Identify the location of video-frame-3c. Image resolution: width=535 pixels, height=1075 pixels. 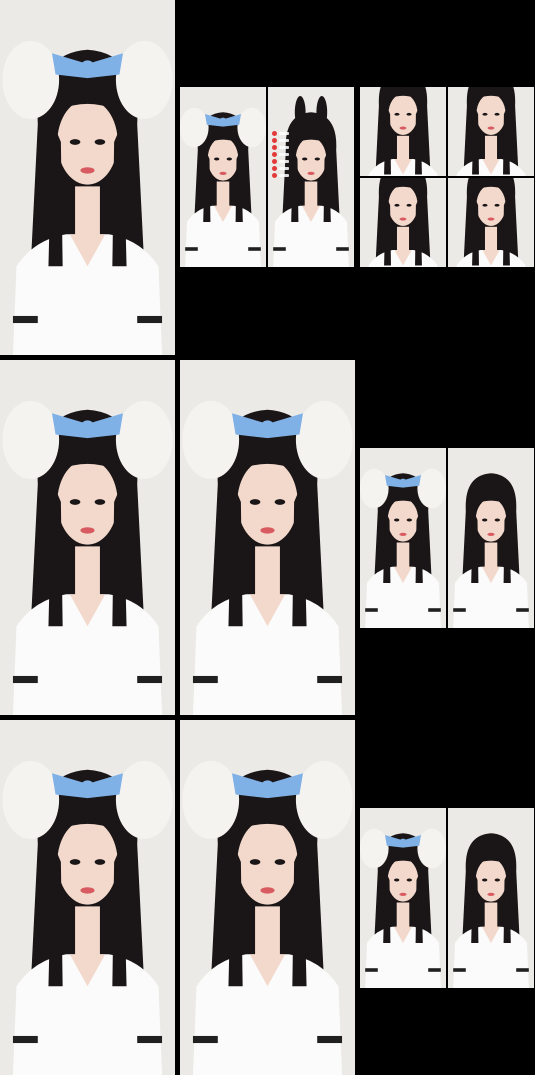
(403, 222).